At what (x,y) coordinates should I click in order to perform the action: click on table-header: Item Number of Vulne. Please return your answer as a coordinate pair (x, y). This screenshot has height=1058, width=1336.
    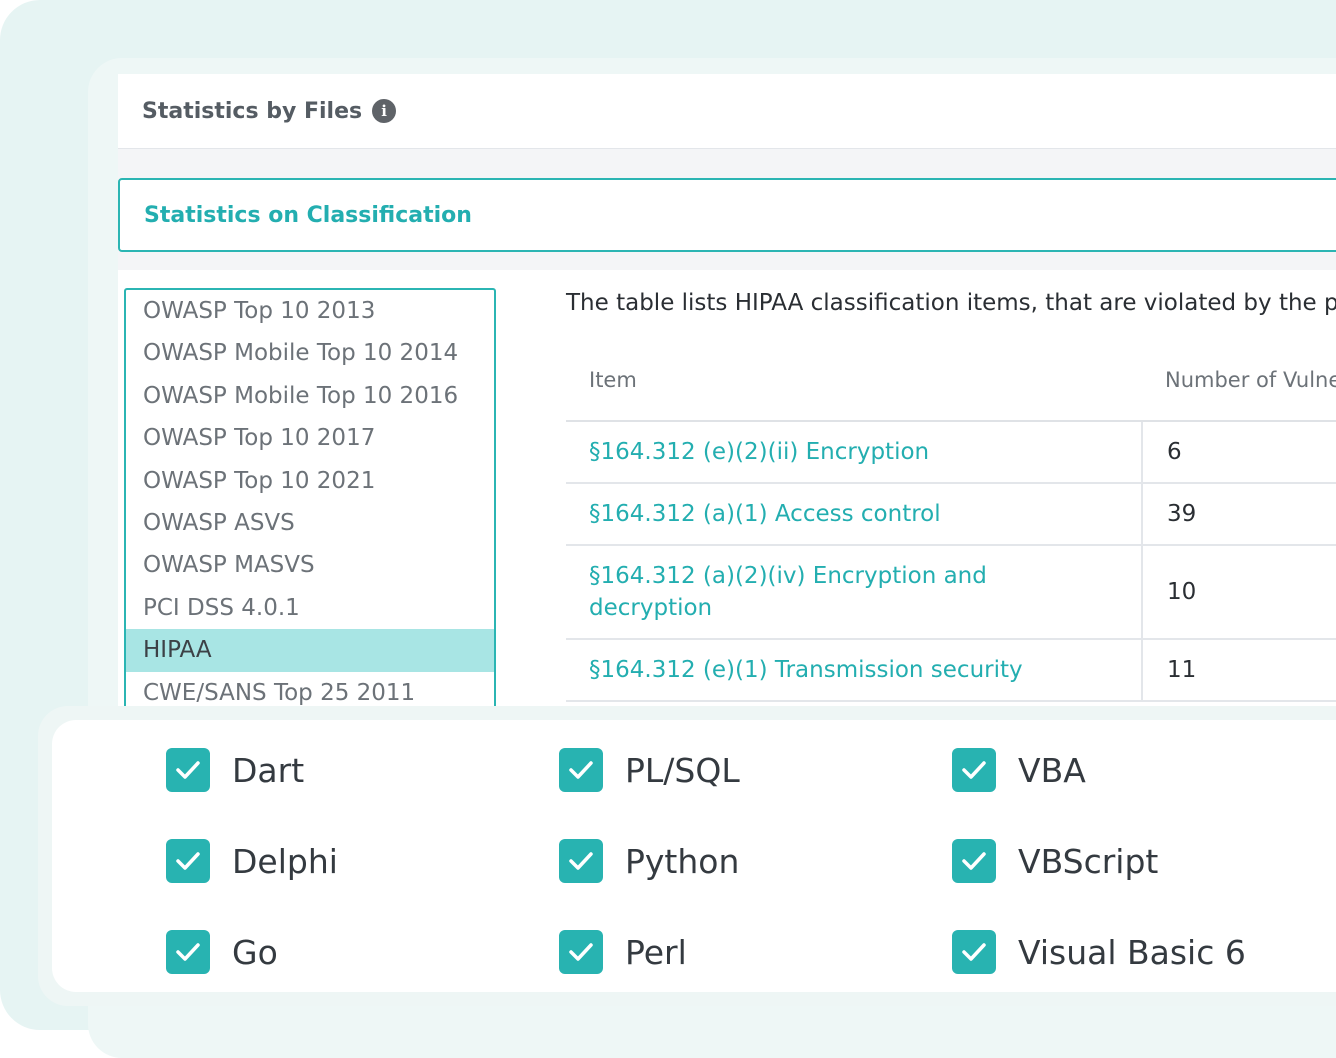
    Looking at the image, I should click on (951, 381).